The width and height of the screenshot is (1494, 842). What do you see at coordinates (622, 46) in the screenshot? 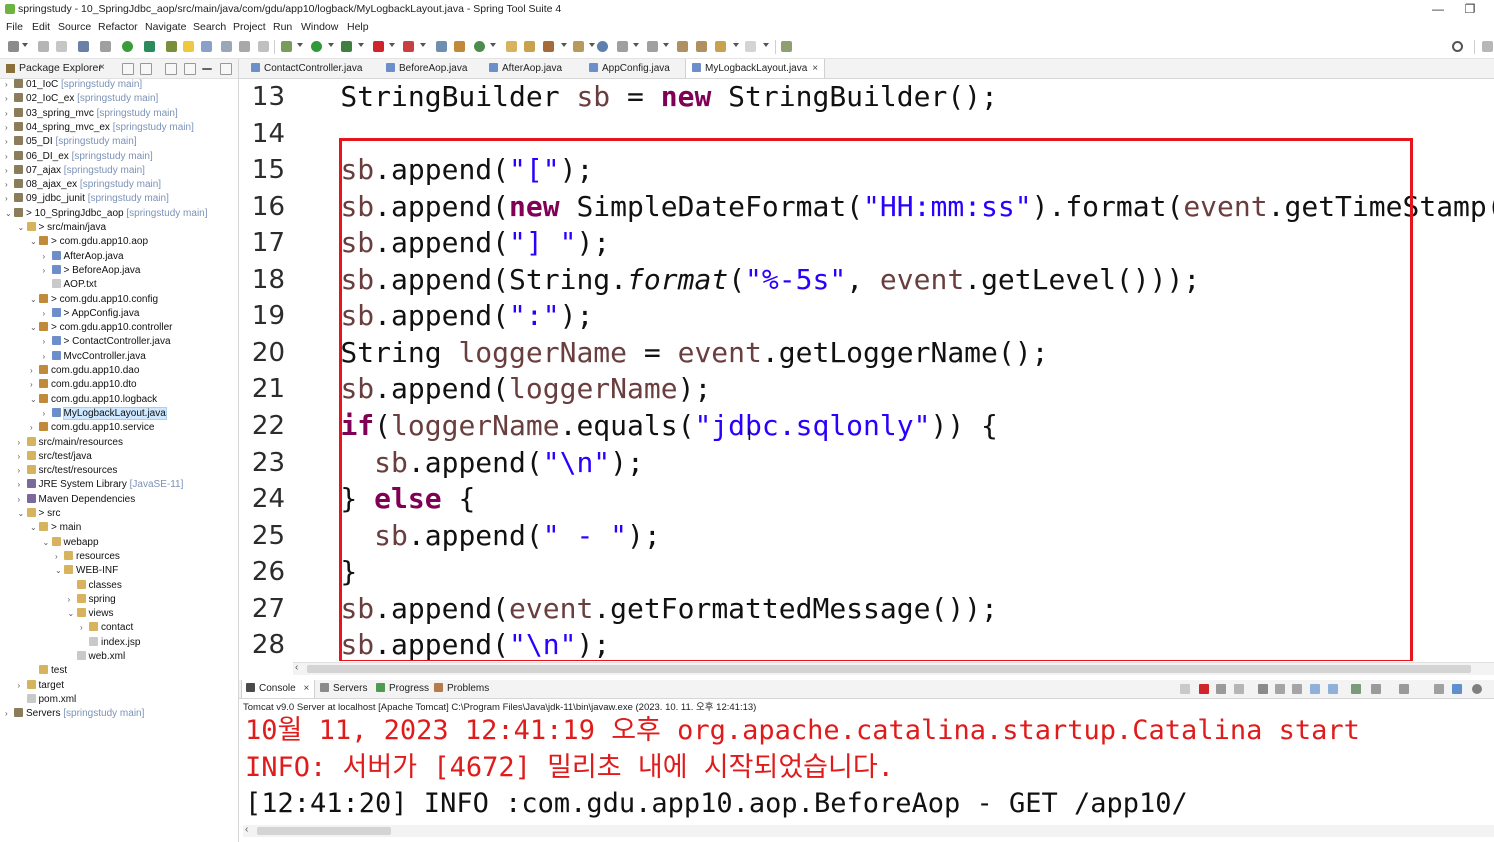
I see `next-annotation-icon` at bounding box center [622, 46].